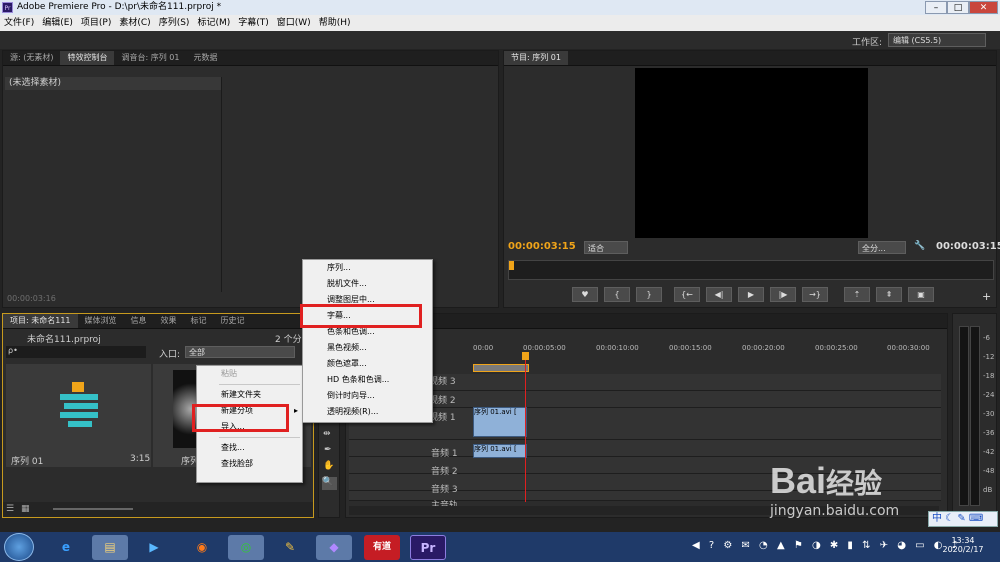 The width and height of the screenshot is (1000, 562). I want to click on ime-label: 中, so click(937, 518).